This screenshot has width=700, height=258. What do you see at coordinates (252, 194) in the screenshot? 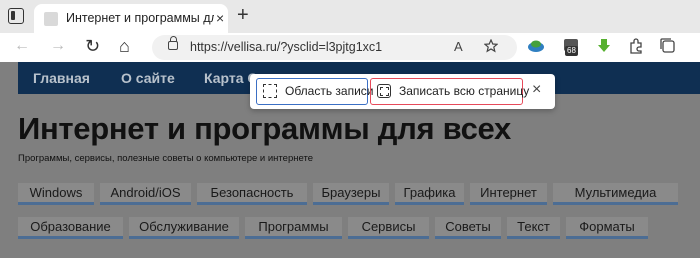
I see `category-link: Безопасность` at bounding box center [252, 194].